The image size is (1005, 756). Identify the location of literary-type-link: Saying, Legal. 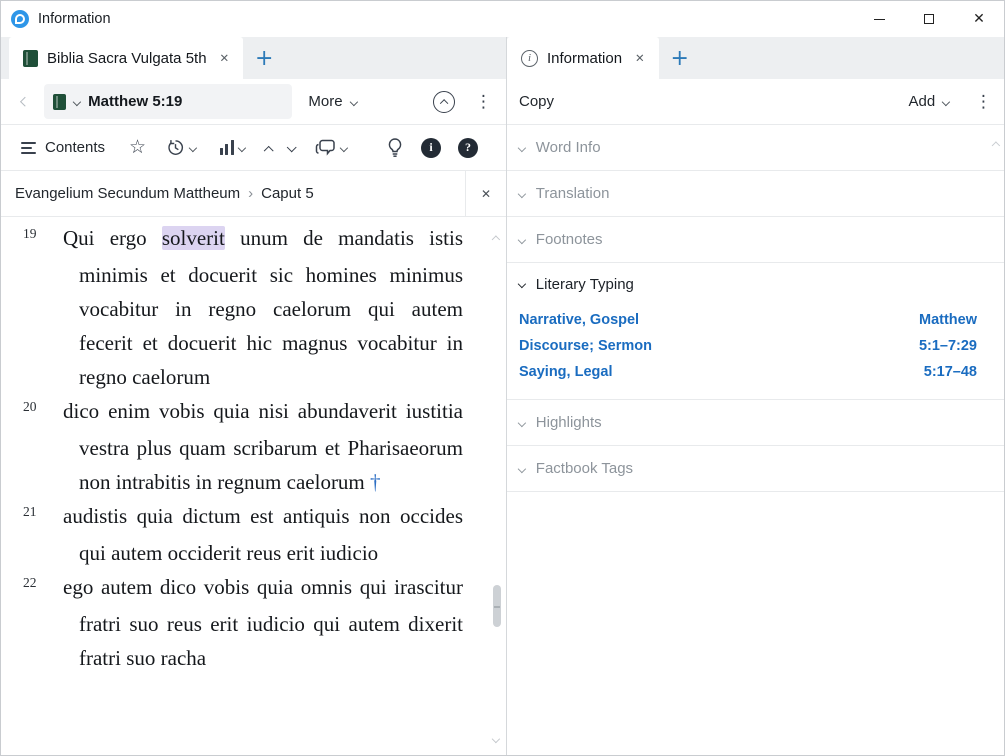
(565, 372).